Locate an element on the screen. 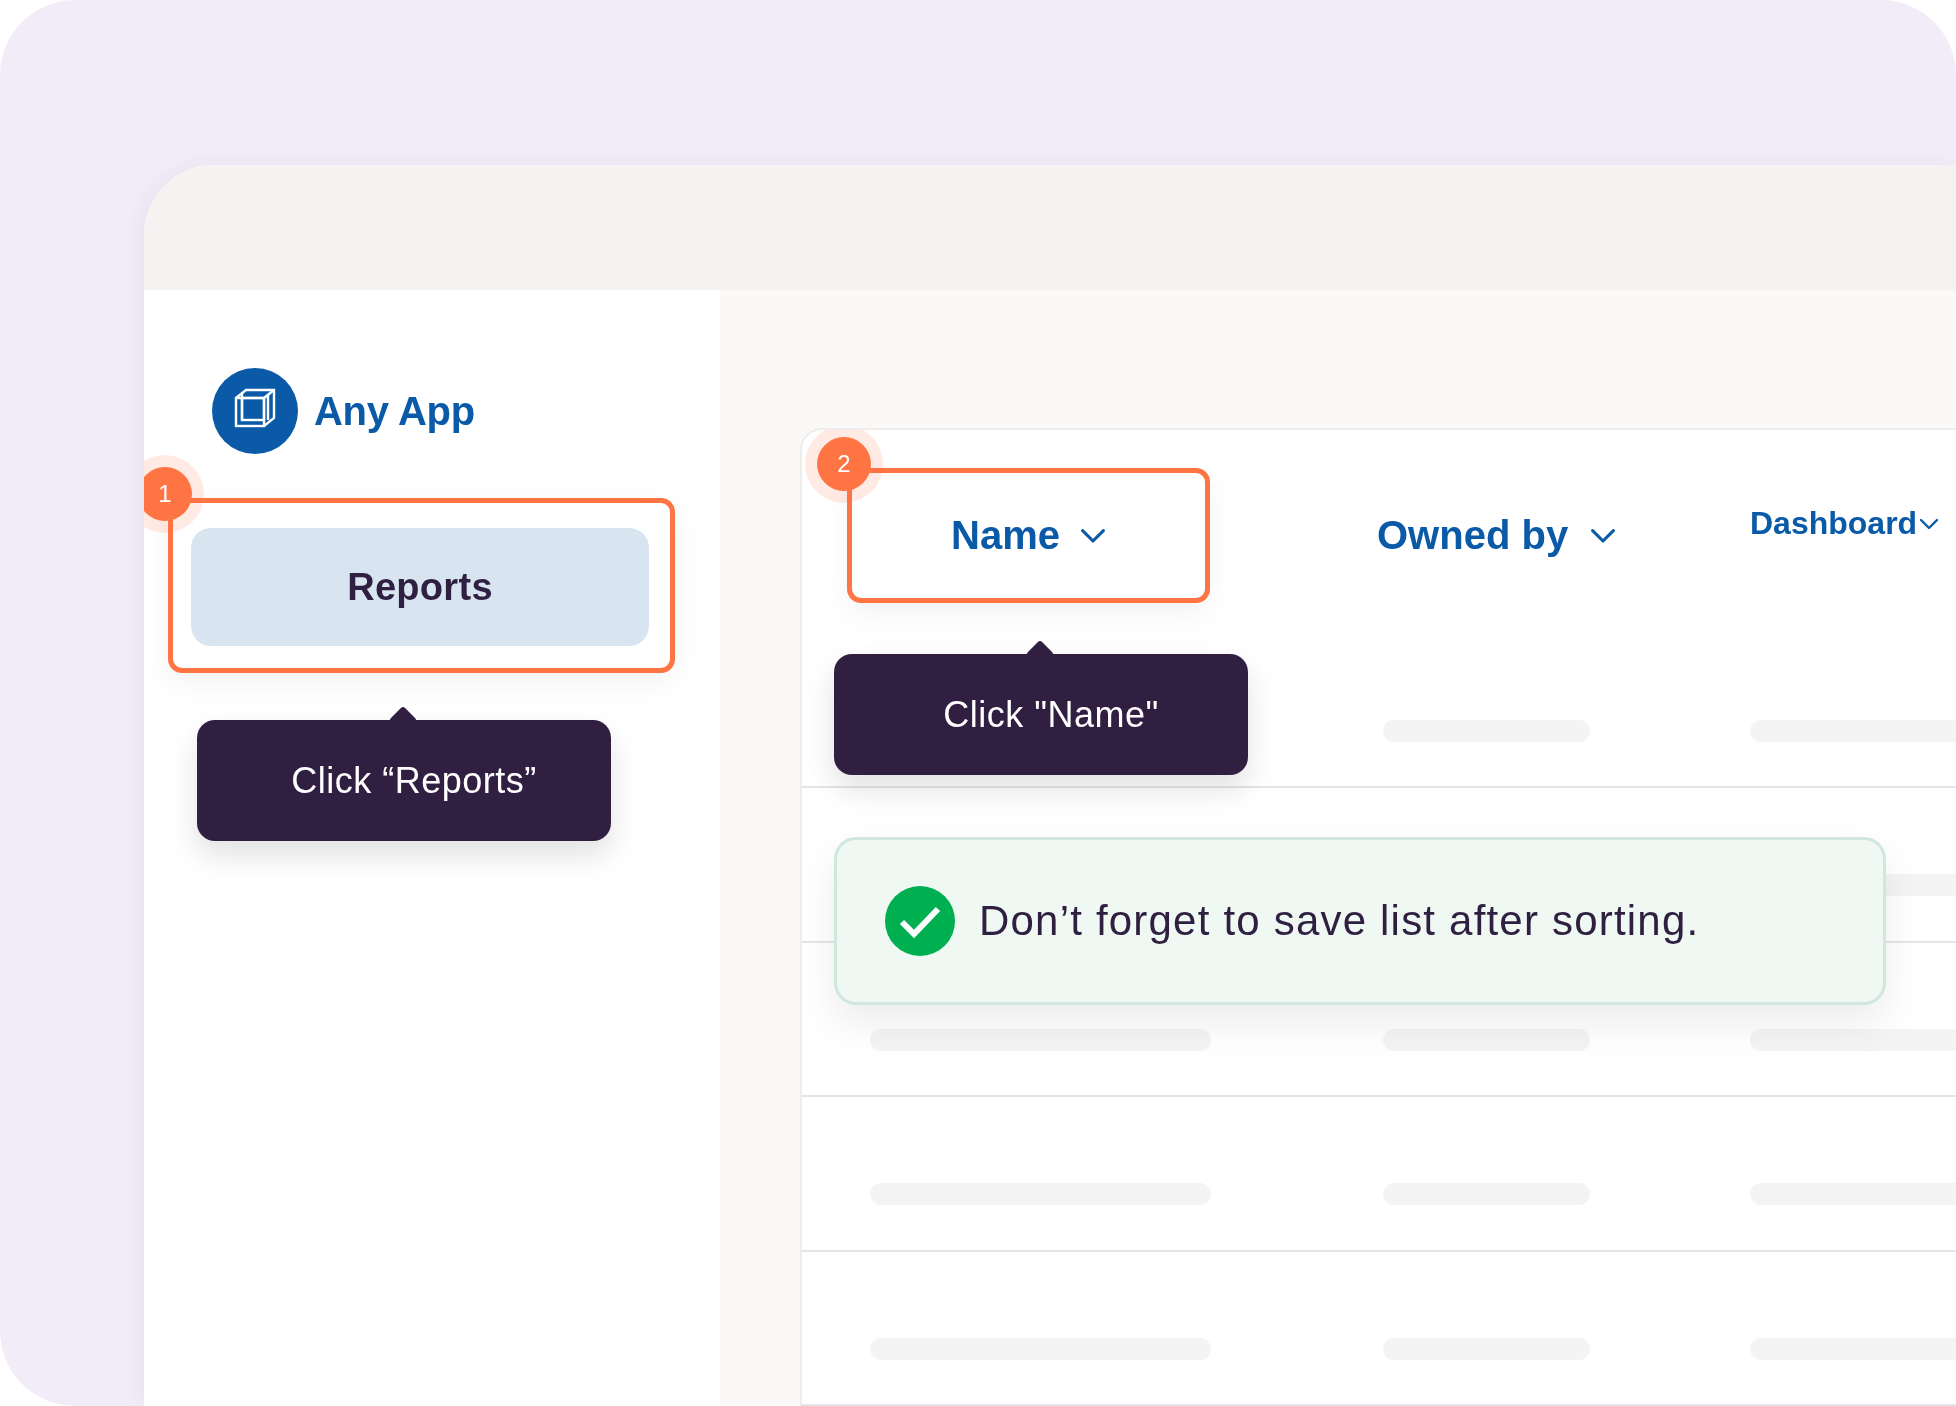 Image resolution: width=1956 pixels, height=1406 pixels. column-header: Dashboard is located at coordinates (1853, 523).